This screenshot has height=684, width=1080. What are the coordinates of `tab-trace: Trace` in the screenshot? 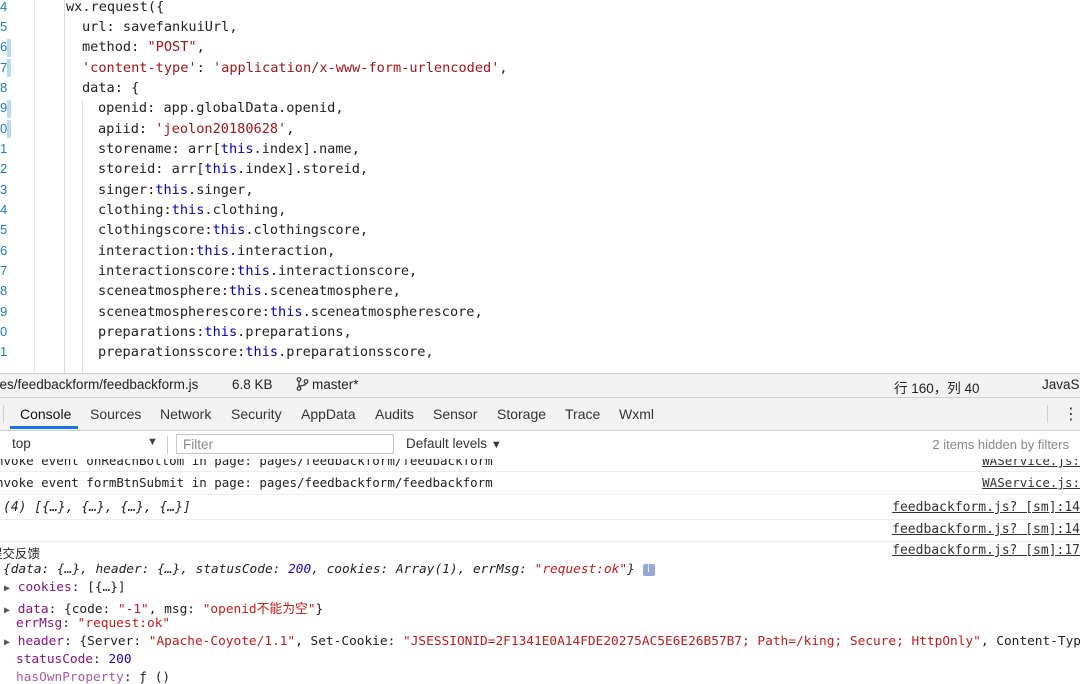 It's located at (582, 414).